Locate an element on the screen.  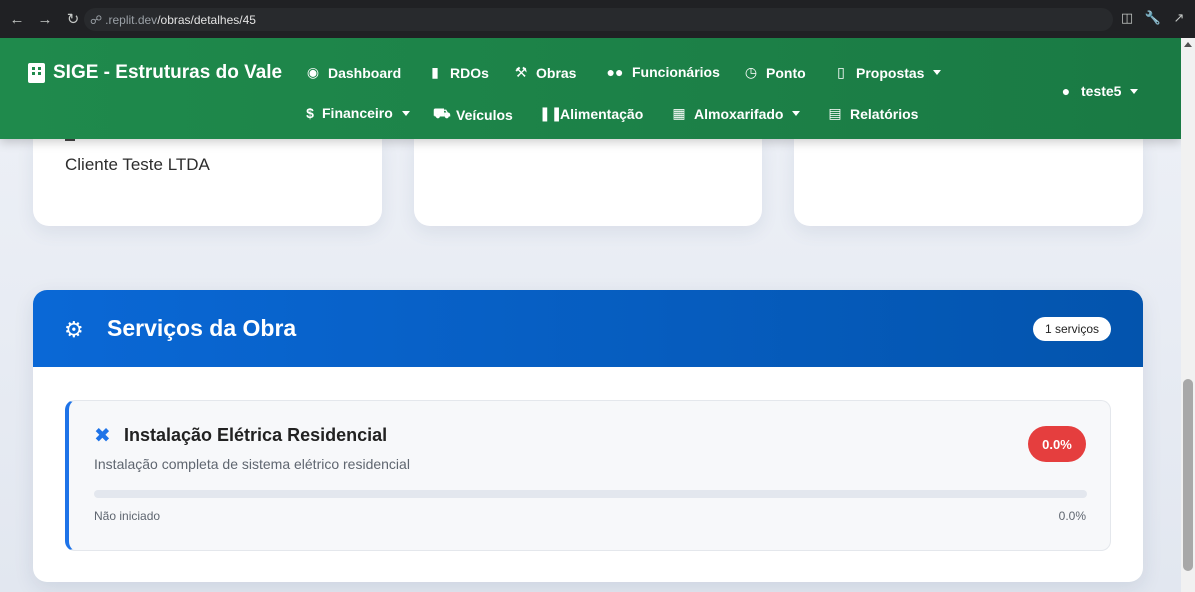
building-icon is located at coordinates (36, 73).